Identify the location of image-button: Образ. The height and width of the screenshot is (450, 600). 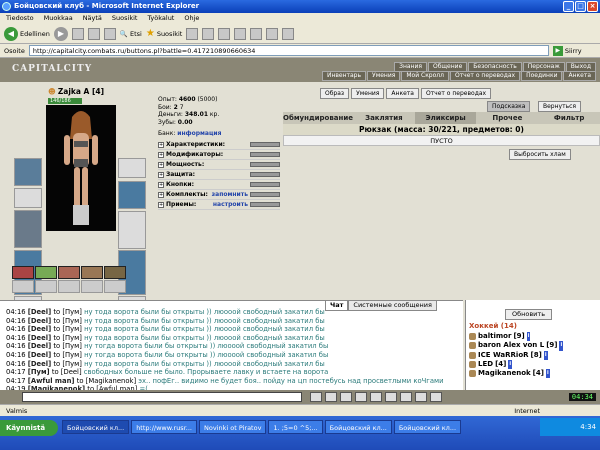
(335, 93).